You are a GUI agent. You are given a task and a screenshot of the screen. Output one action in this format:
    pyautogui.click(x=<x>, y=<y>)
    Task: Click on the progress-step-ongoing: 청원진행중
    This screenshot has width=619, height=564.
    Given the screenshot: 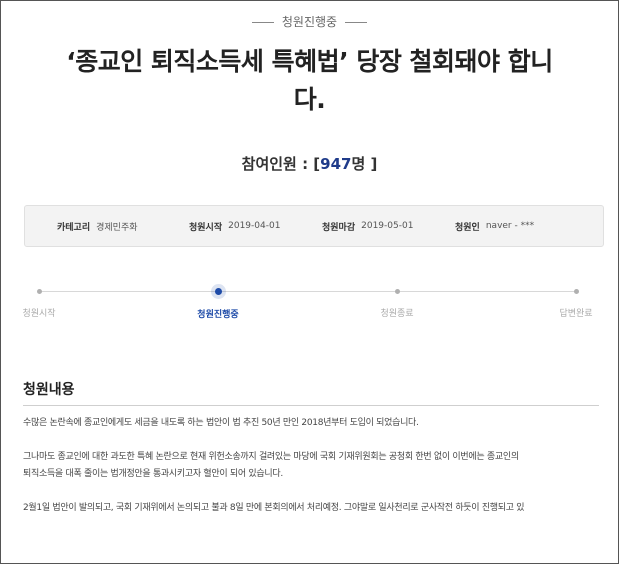 What is the action you would take?
    pyautogui.click(x=218, y=300)
    